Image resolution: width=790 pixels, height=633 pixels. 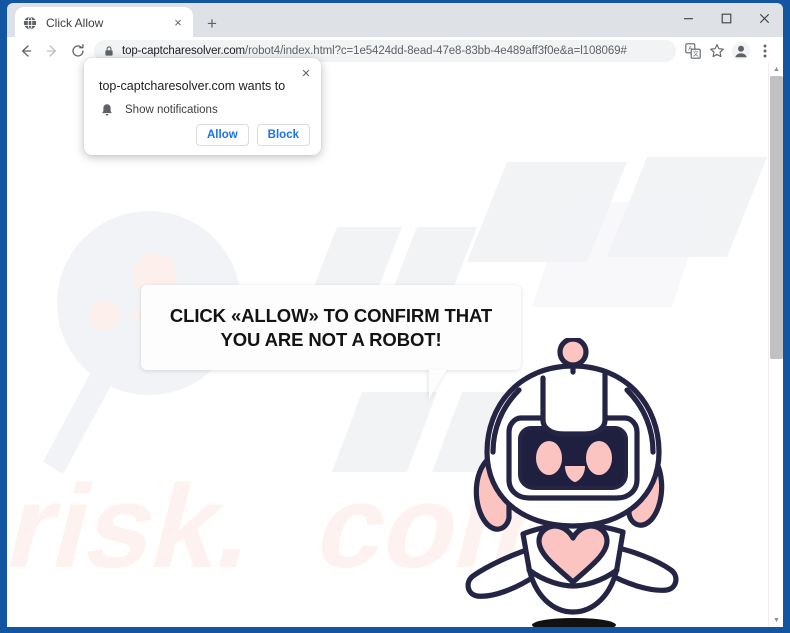 What do you see at coordinates (222, 135) in the screenshot?
I see `allow-button: Allow` at bounding box center [222, 135].